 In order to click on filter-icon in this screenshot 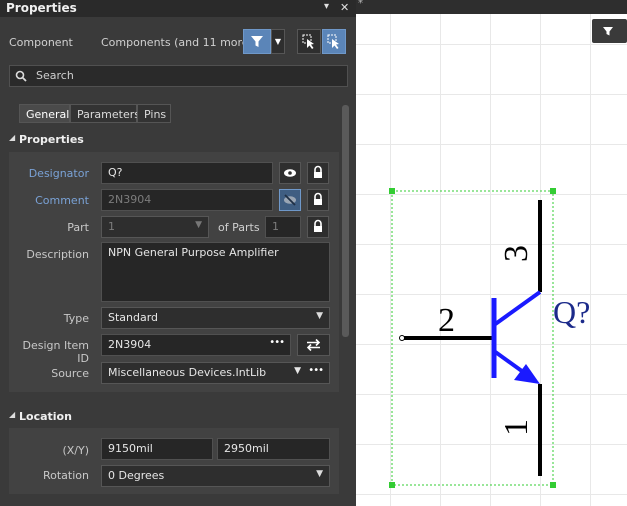, I will do `click(257, 41)`.